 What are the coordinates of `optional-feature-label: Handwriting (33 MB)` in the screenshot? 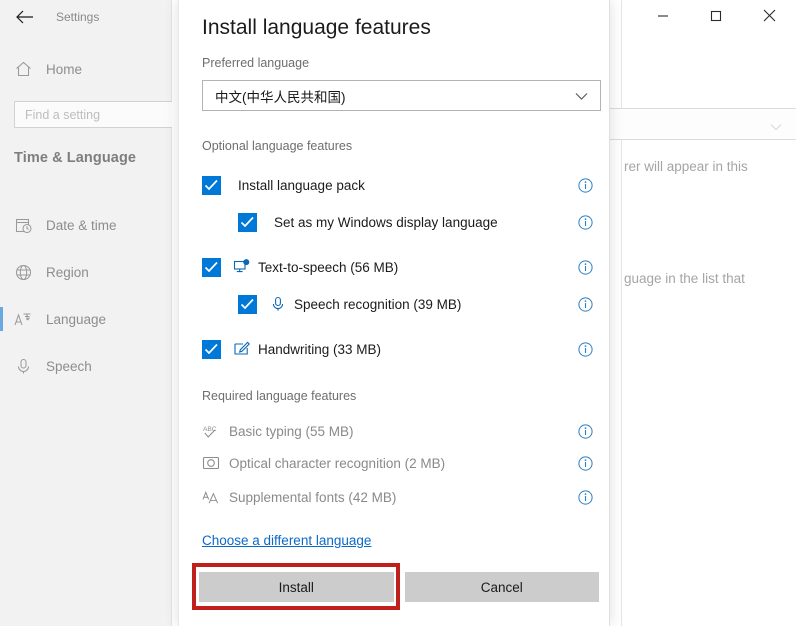 It's located at (320, 349).